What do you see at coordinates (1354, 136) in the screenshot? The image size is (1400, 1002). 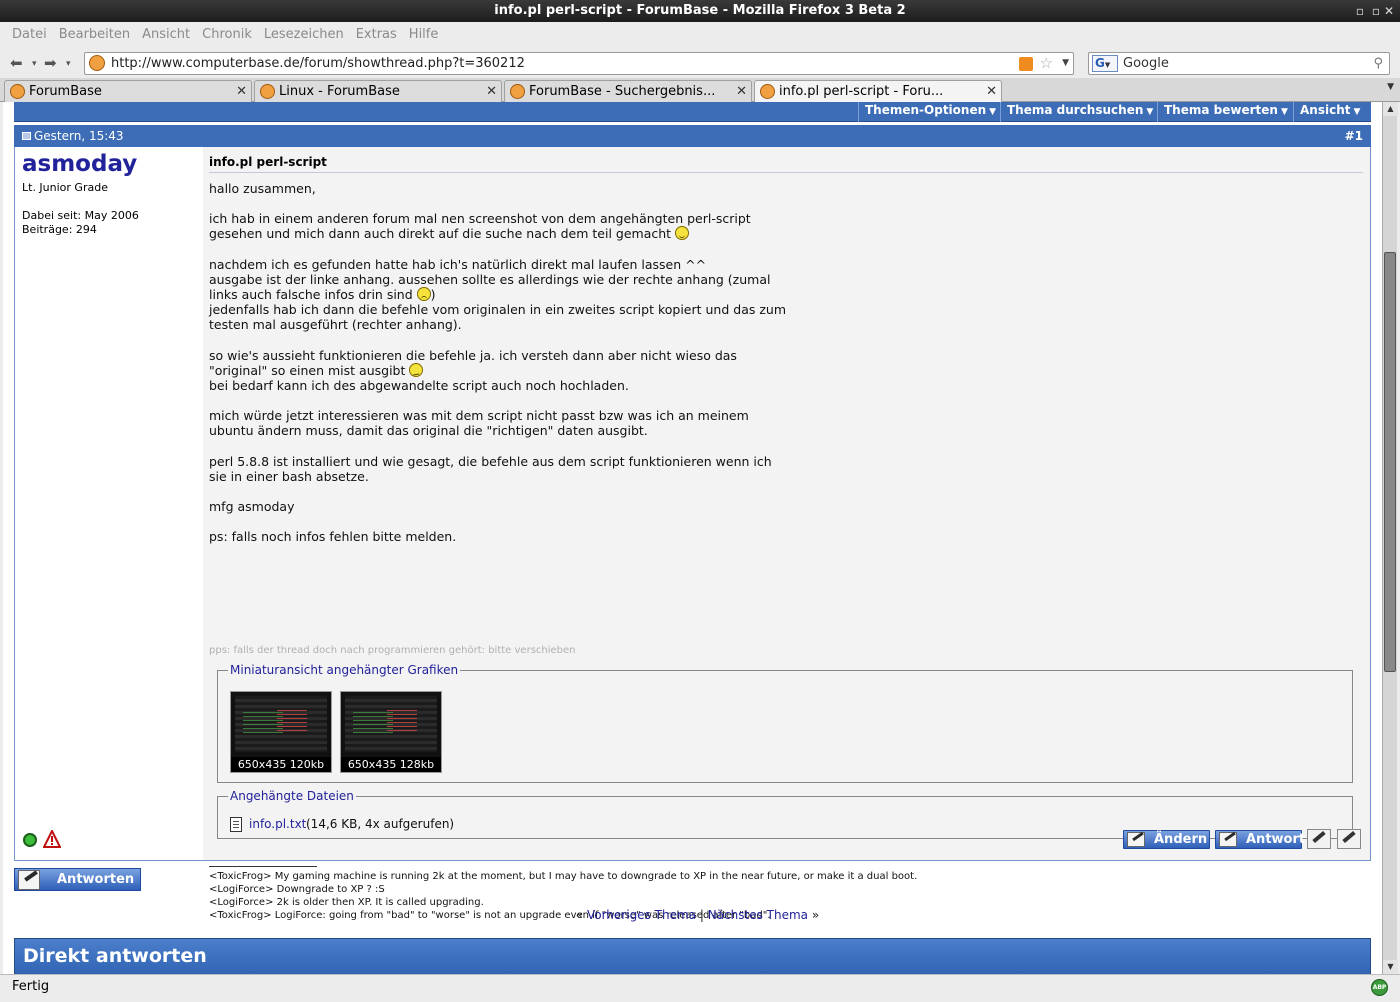 I see `post-number-link: #1` at bounding box center [1354, 136].